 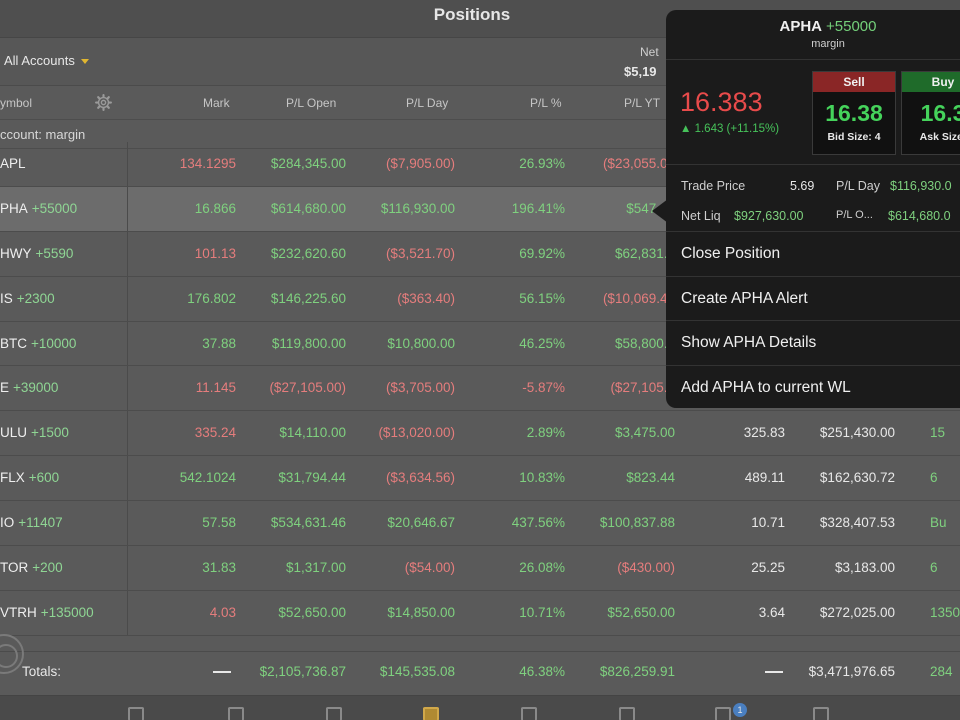 I want to click on ask-price: 16.3, so click(x=940, y=113).